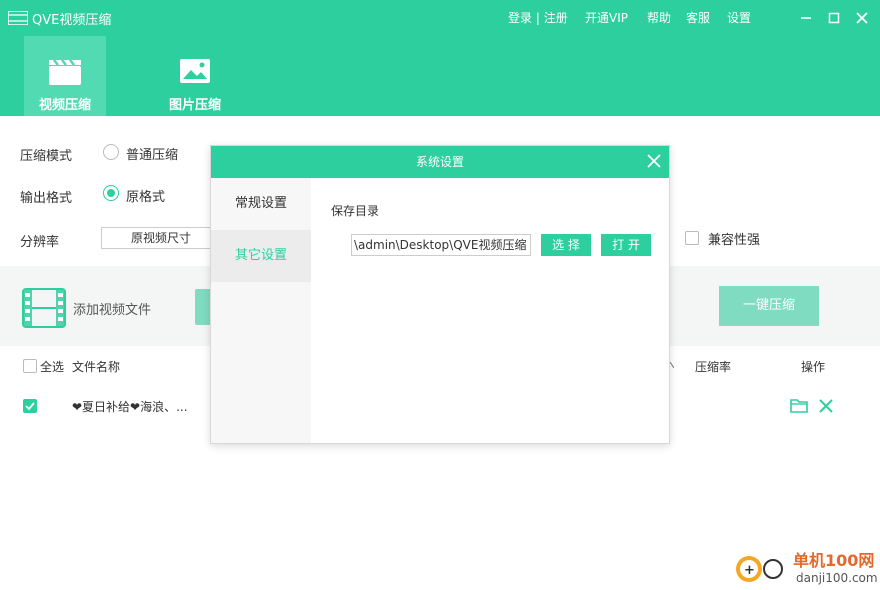 Image resolution: width=880 pixels, height=590 pixels. What do you see at coordinates (146, 197) in the screenshot?
I see `format-original-label: 原格式` at bounding box center [146, 197].